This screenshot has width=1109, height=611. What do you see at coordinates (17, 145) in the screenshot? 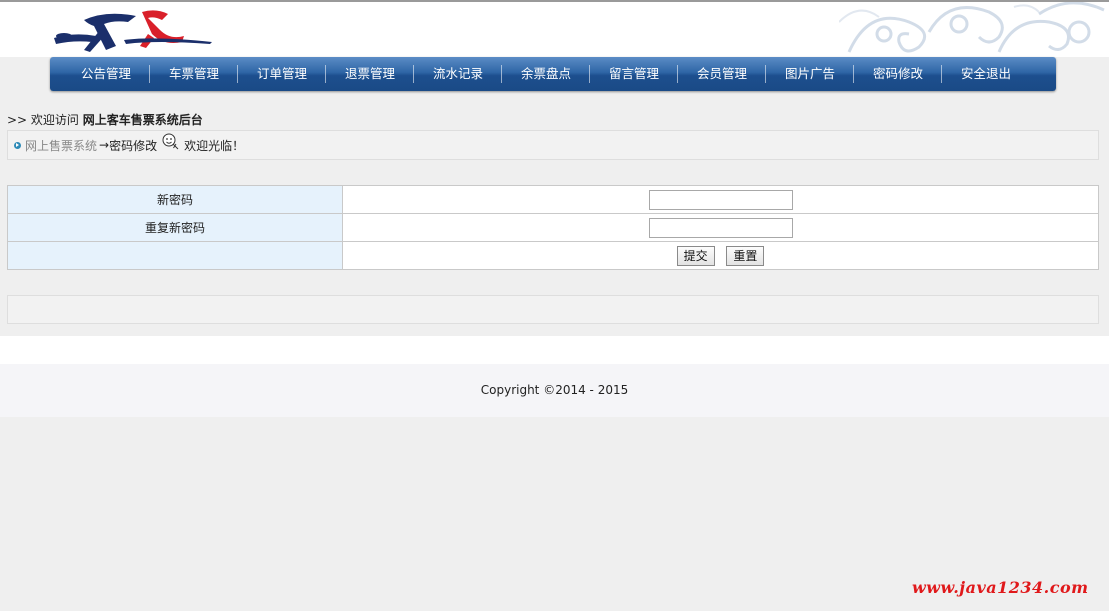
I see `bullet-arrow-icon` at bounding box center [17, 145].